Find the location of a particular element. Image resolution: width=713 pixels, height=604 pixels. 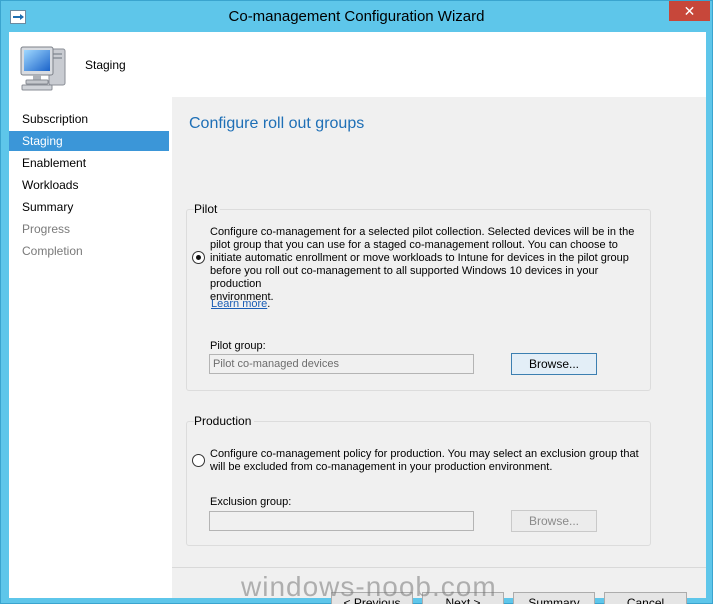

learn-more-link: Learn more is located at coordinates (239, 304).